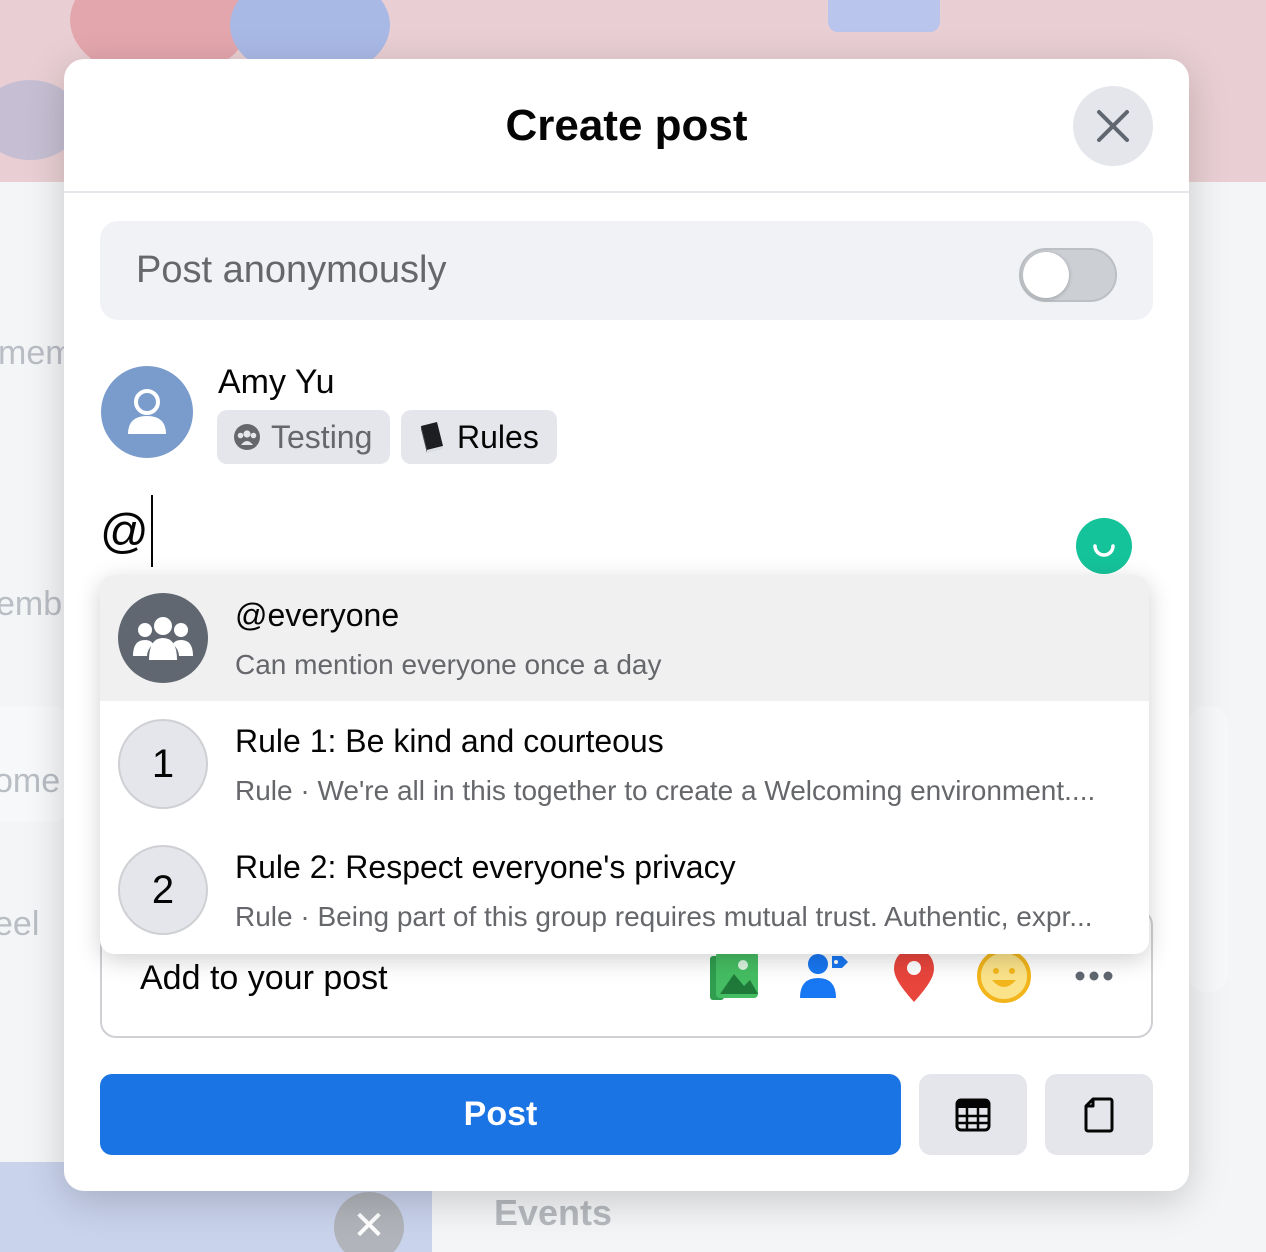 This screenshot has width=1266, height=1252. What do you see at coordinates (317, 615) in the screenshot?
I see `mention-option-title: @everyone` at bounding box center [317, 615].